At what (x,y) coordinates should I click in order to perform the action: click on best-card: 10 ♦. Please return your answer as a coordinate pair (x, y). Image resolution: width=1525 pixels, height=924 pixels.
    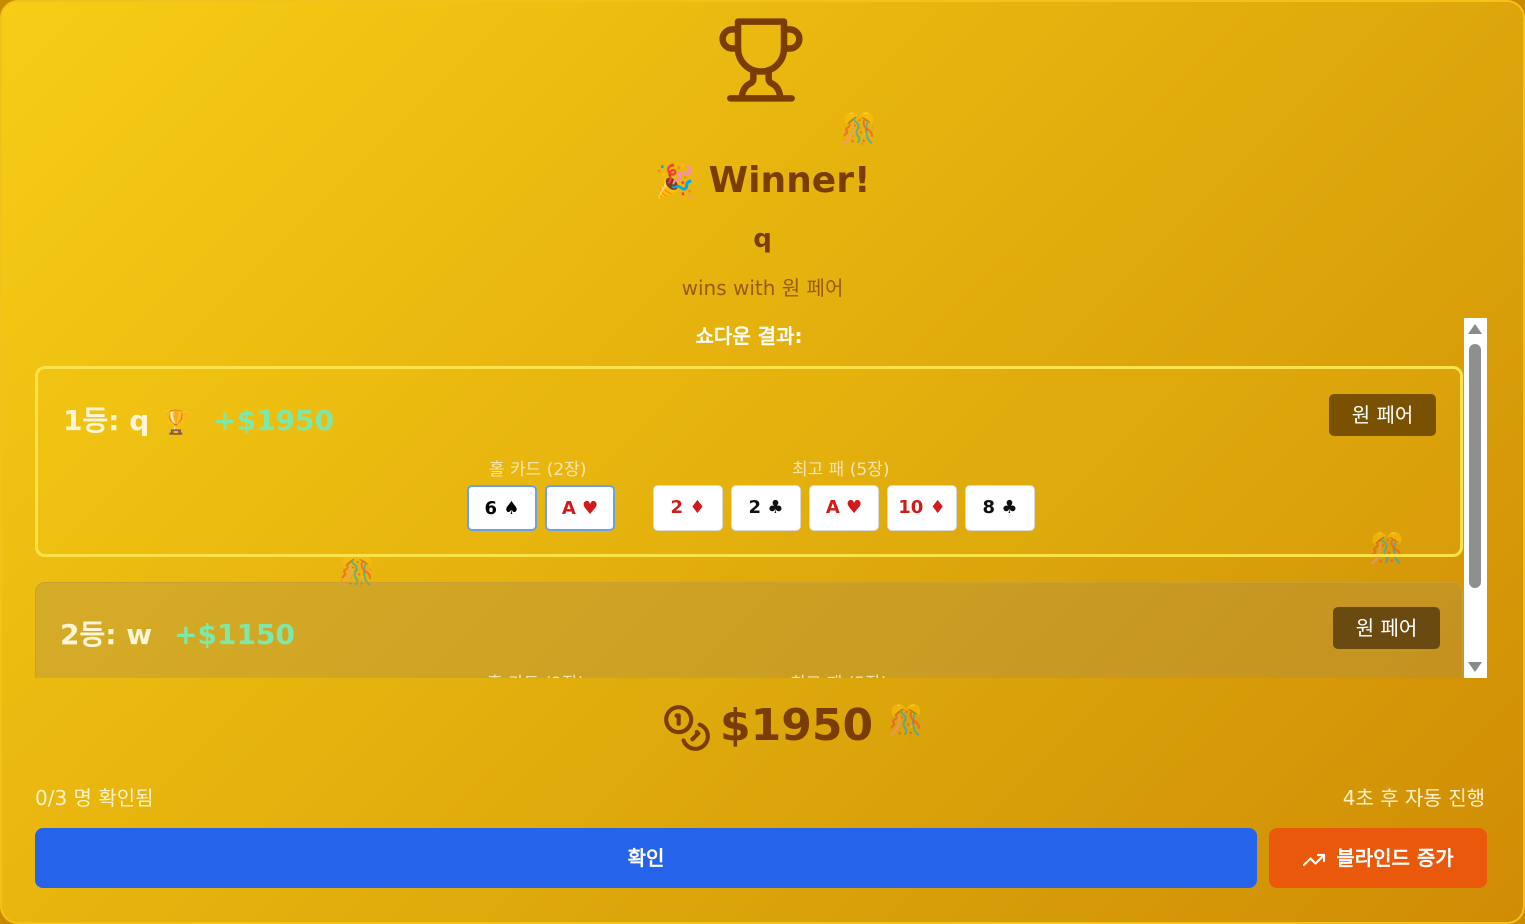
    Looking at the image, I should click on (922, 508).